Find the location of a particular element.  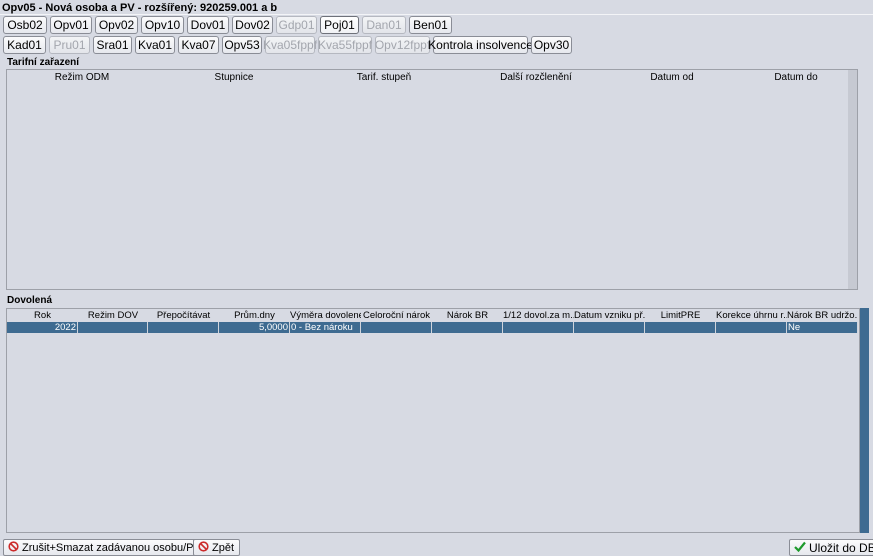

opv12fppf-button: Opv12fppf is located at coordinates (402, 45).